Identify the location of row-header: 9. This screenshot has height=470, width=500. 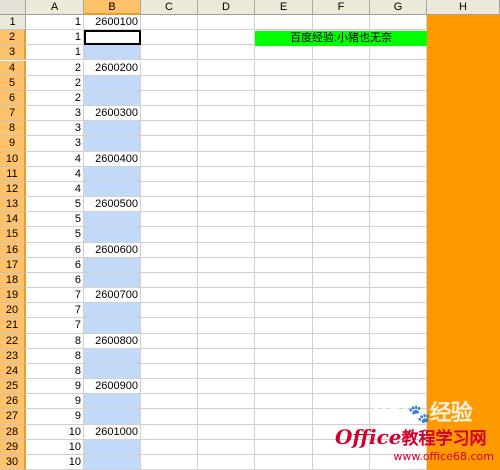
(13, 144).